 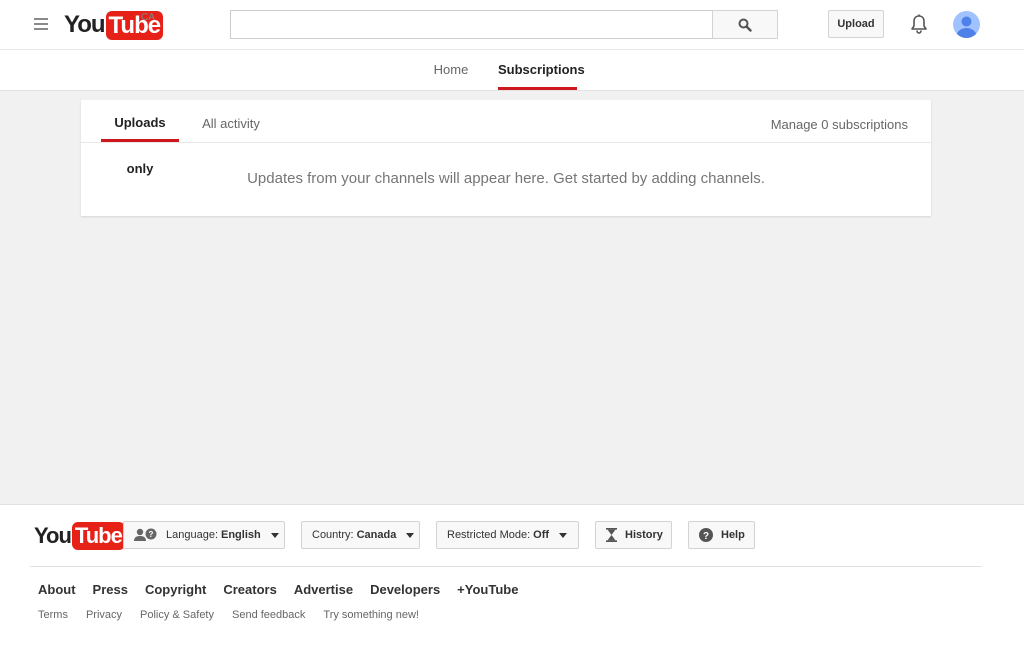 I want to click on restricted-mode-label: Restricted Mode:, so click(x=489, y=535).